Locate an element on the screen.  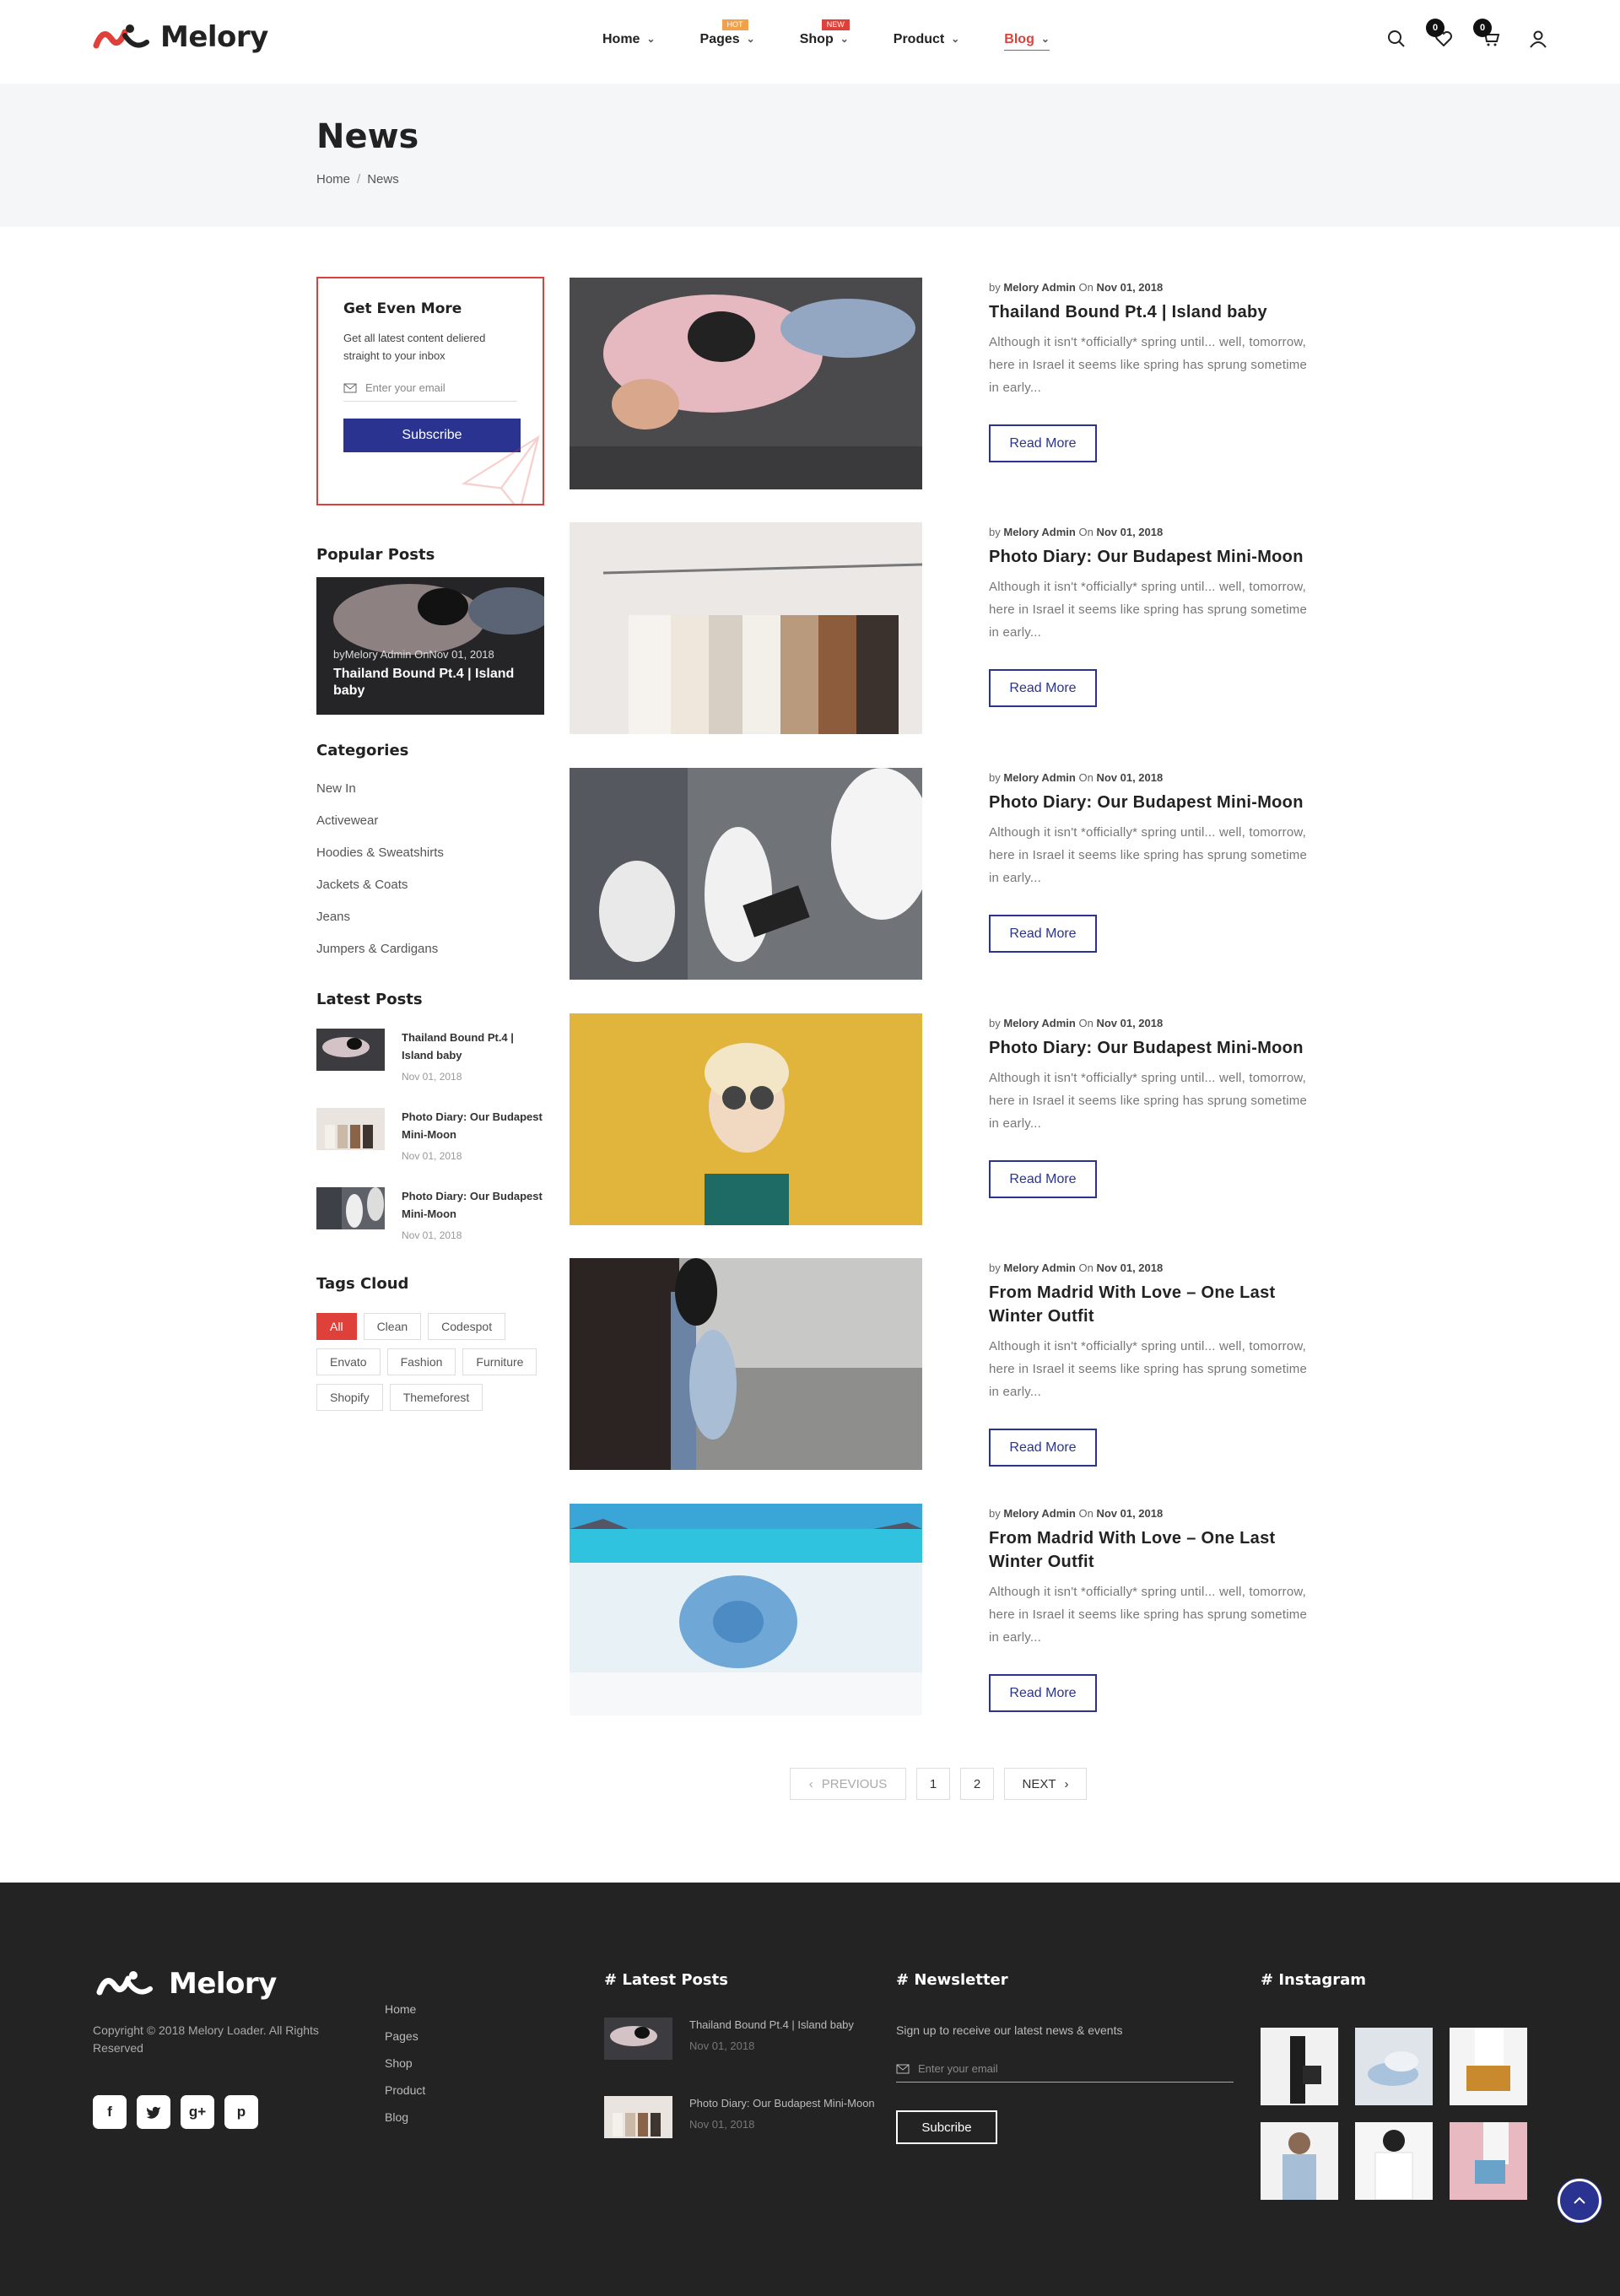
user-icon is located at coordinates (1538, 39).